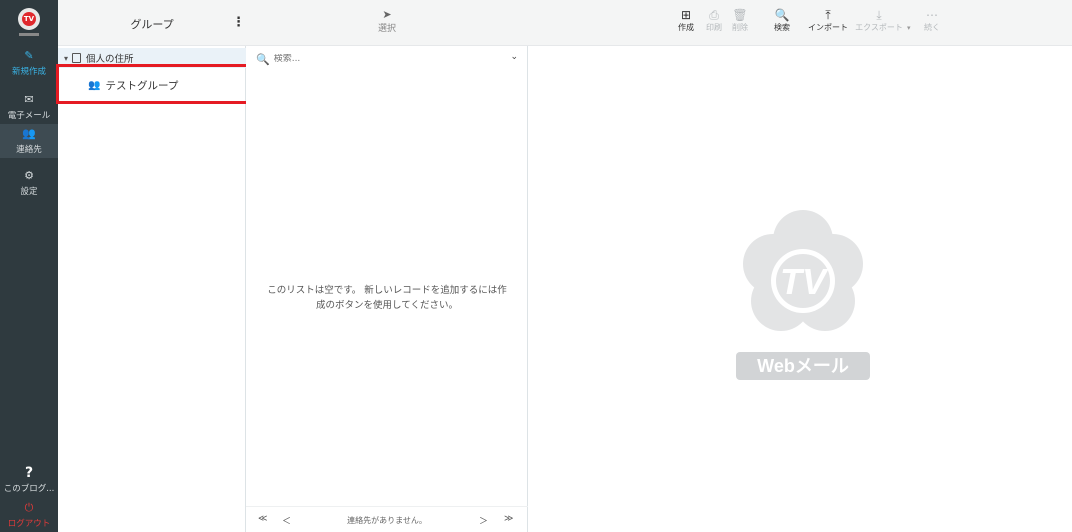 This screenshot has width=1072, height=532. What do you see at coordinates (29, 523) in the screenshot?
I see `logout-label: ログアウト` at bounding box center [29, 523].